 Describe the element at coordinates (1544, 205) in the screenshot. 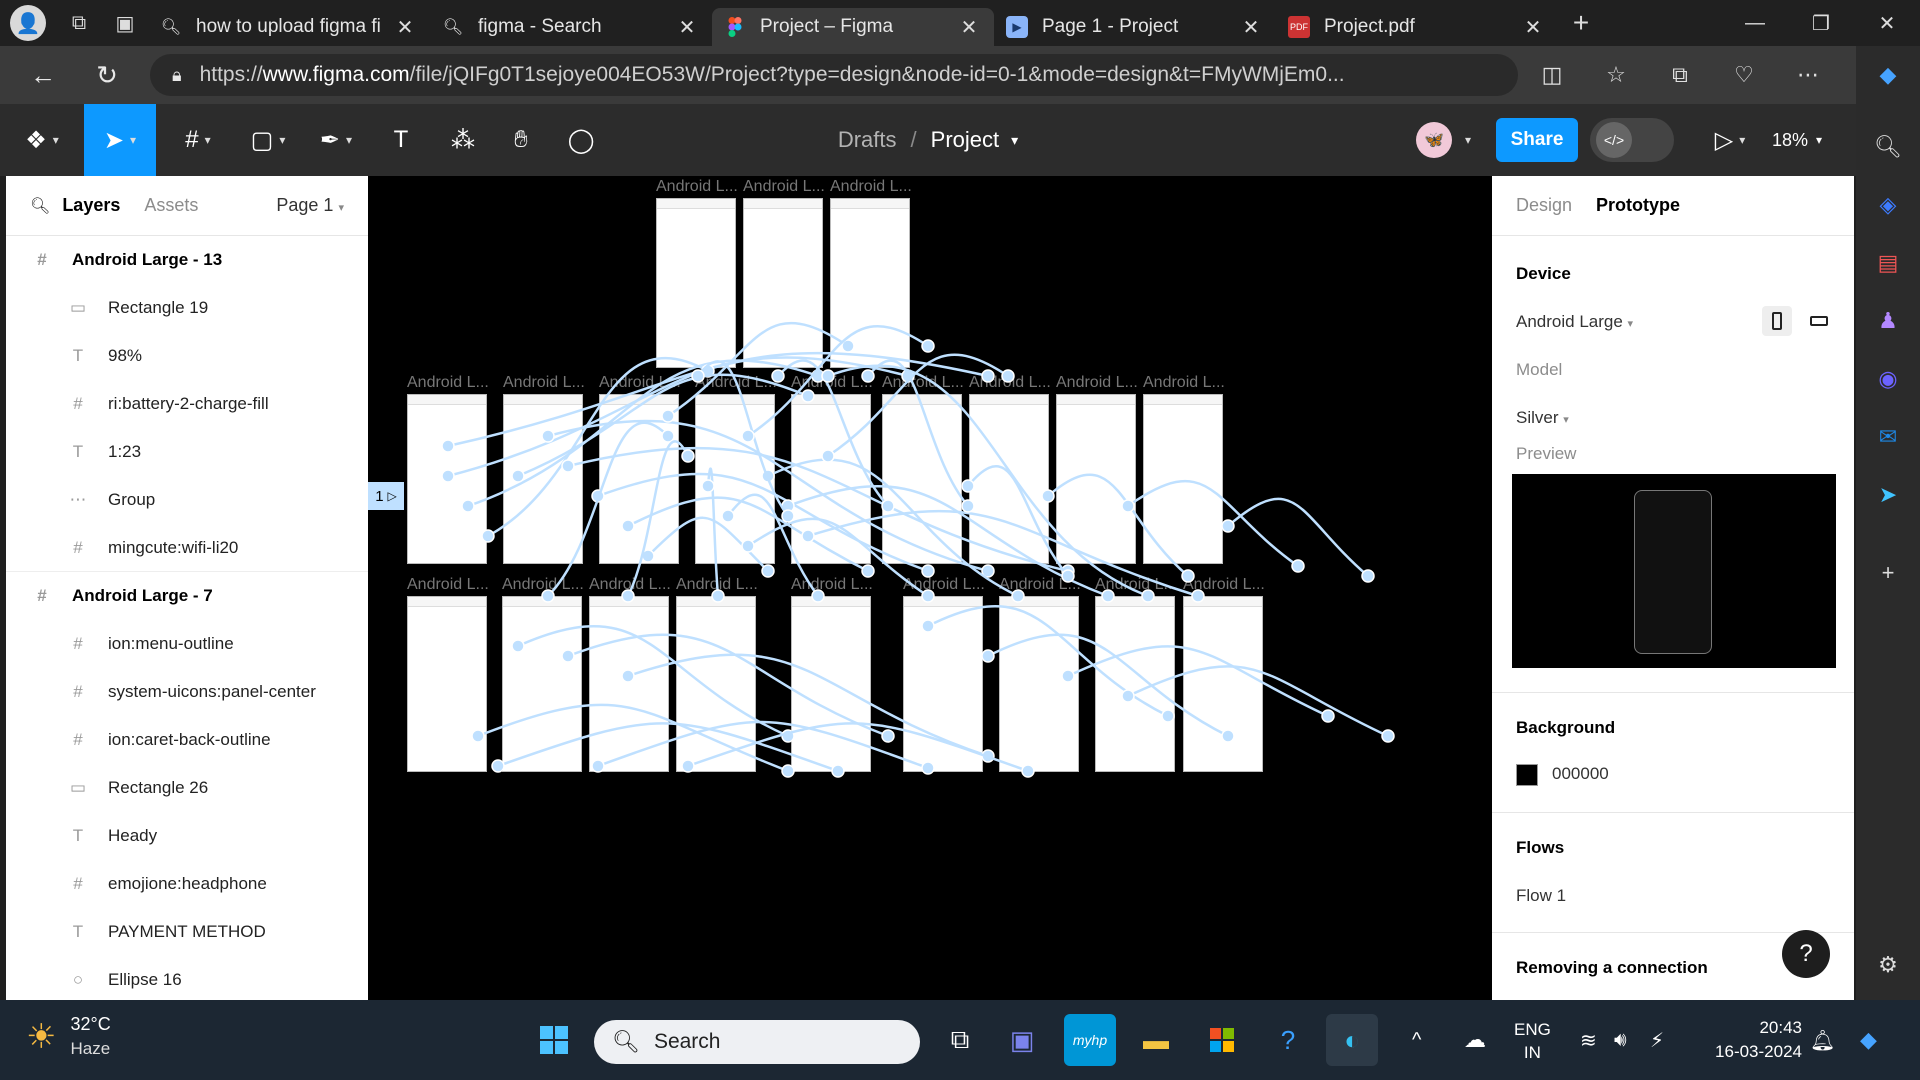

I see `tab-design: Design` at that location.